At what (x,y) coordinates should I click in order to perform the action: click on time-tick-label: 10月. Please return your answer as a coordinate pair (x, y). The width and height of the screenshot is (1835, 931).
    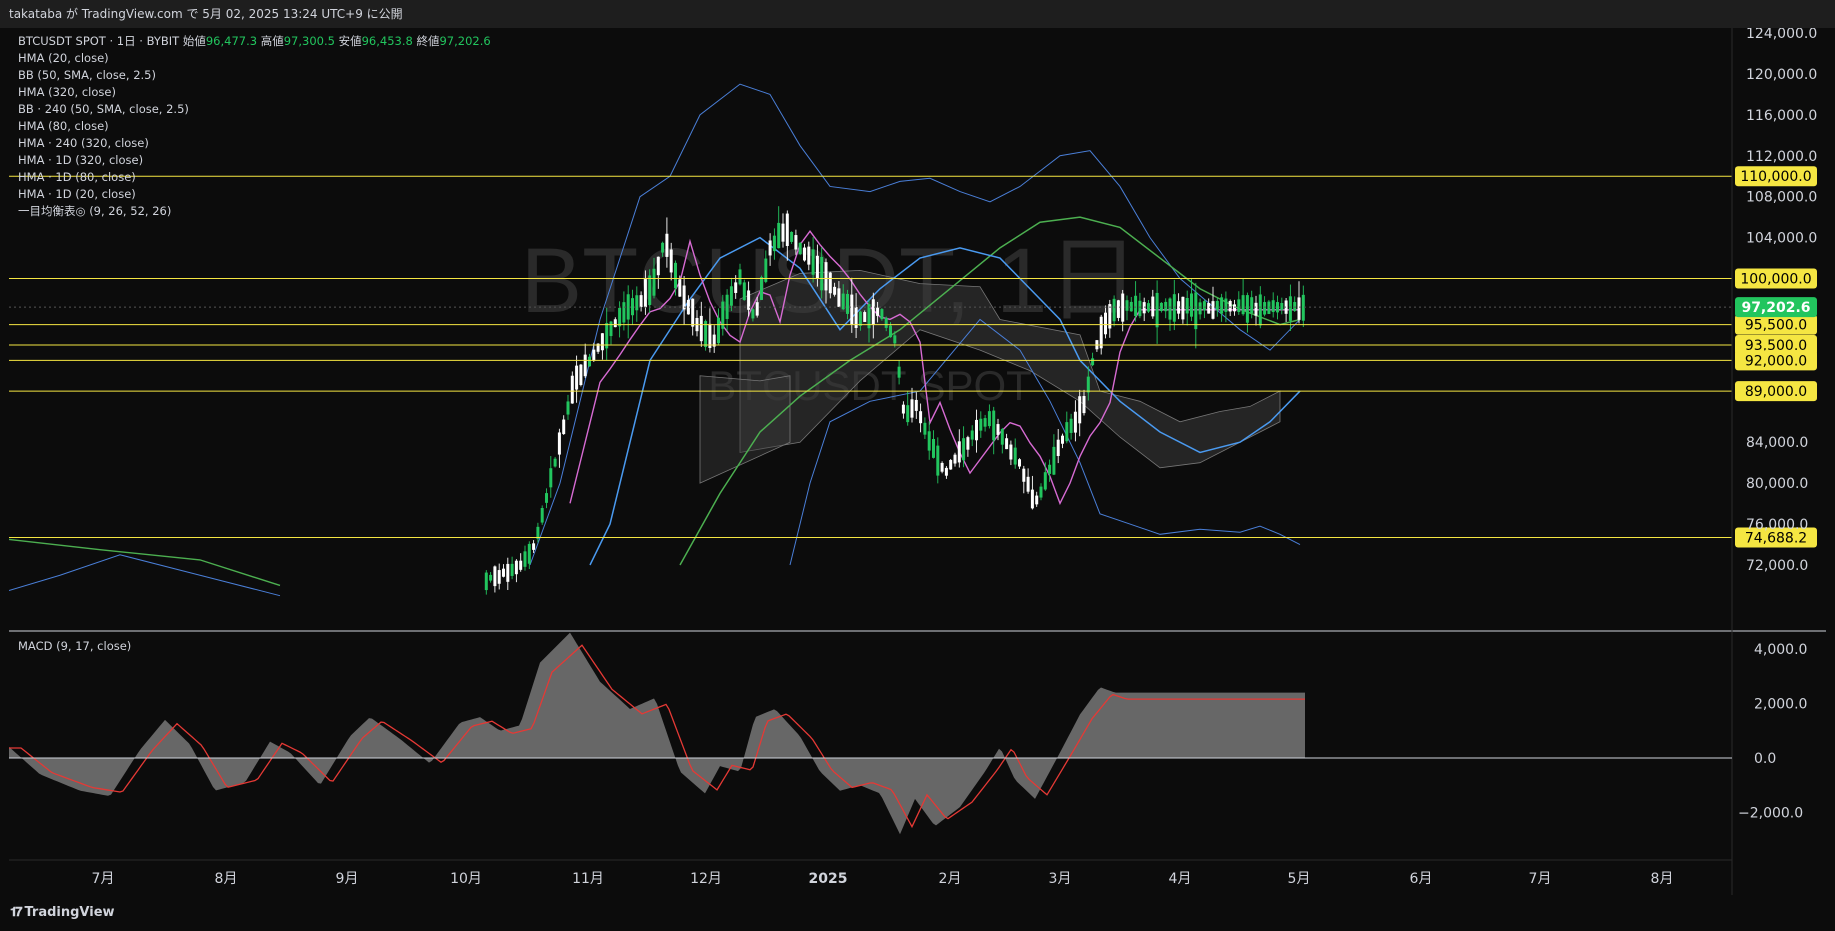
    Looking at the image, I should click on (466, 879).